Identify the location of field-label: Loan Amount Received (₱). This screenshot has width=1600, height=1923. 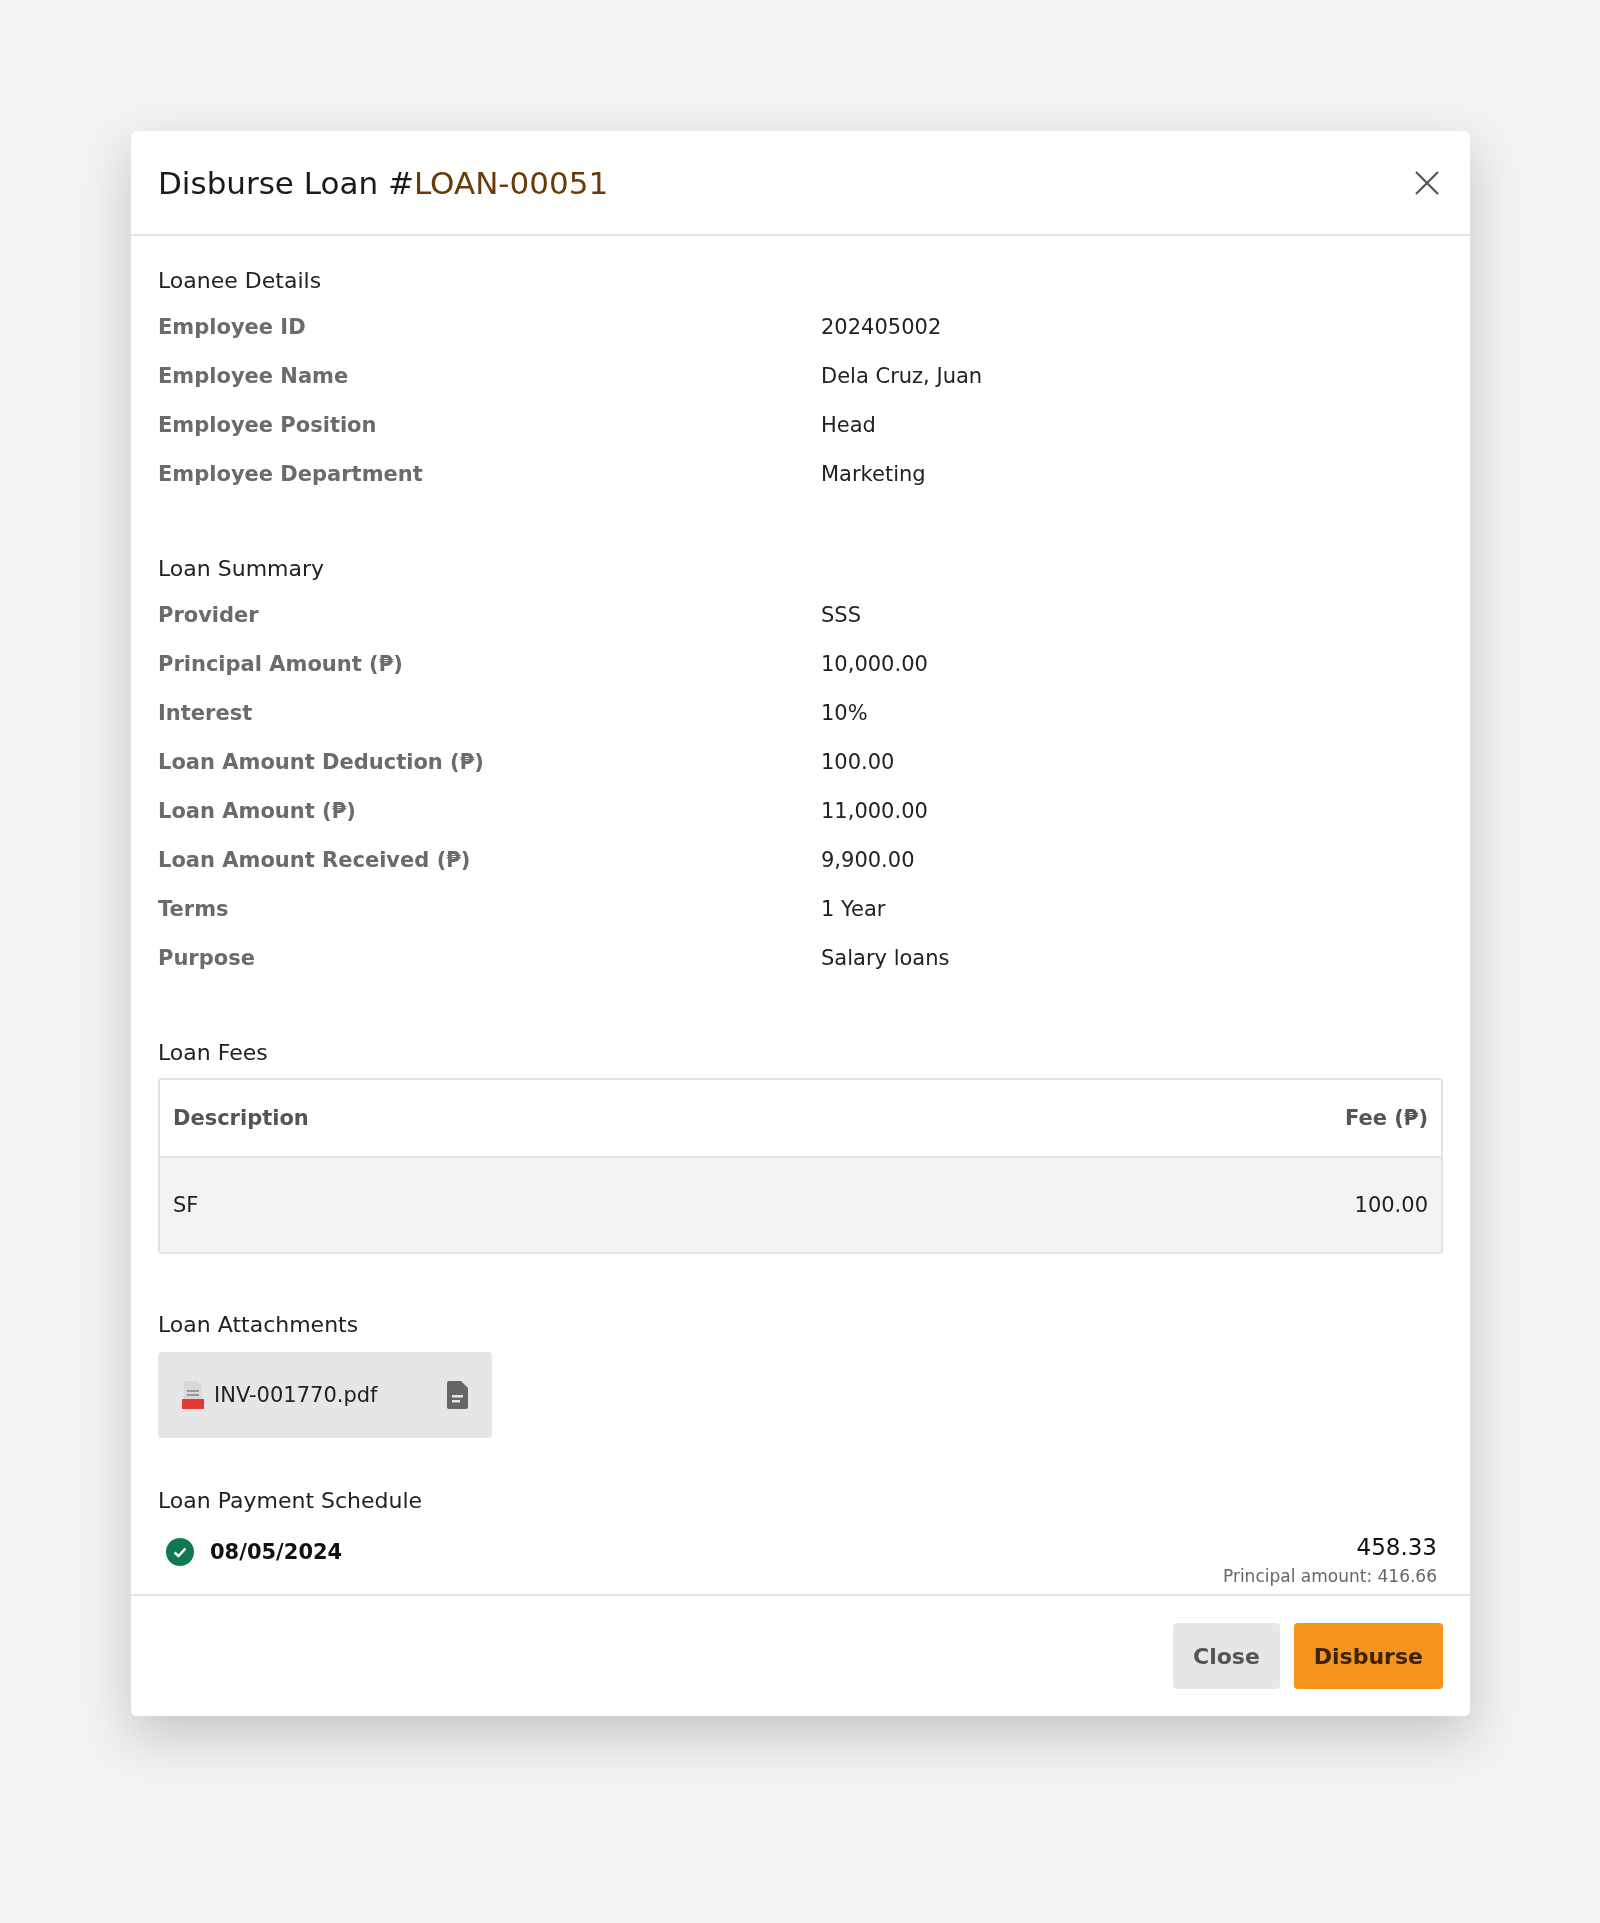
(315, 859).